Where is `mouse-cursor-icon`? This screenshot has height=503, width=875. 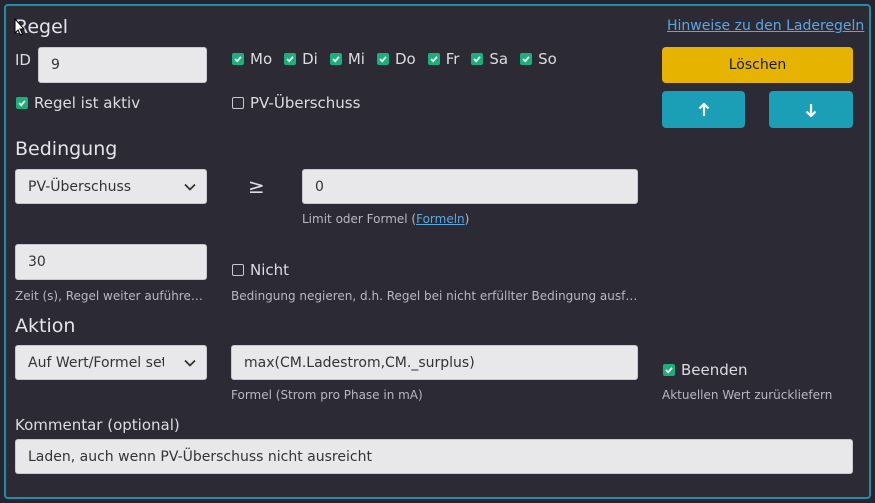
mouse-cursor-icon is located at coordinates (20, 28).